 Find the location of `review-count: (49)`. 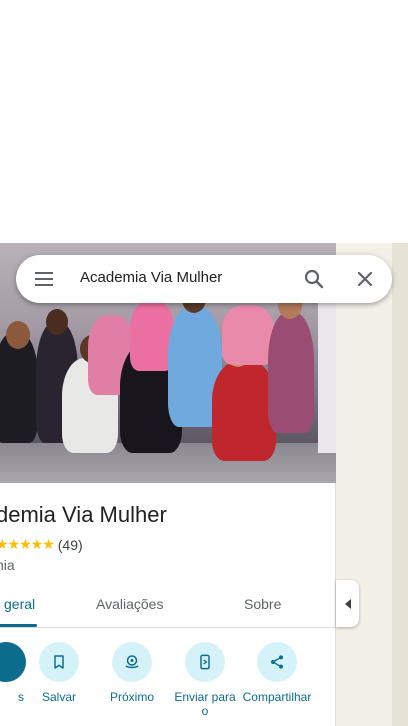

review-count: (49) is located at coordinates (70, 545).